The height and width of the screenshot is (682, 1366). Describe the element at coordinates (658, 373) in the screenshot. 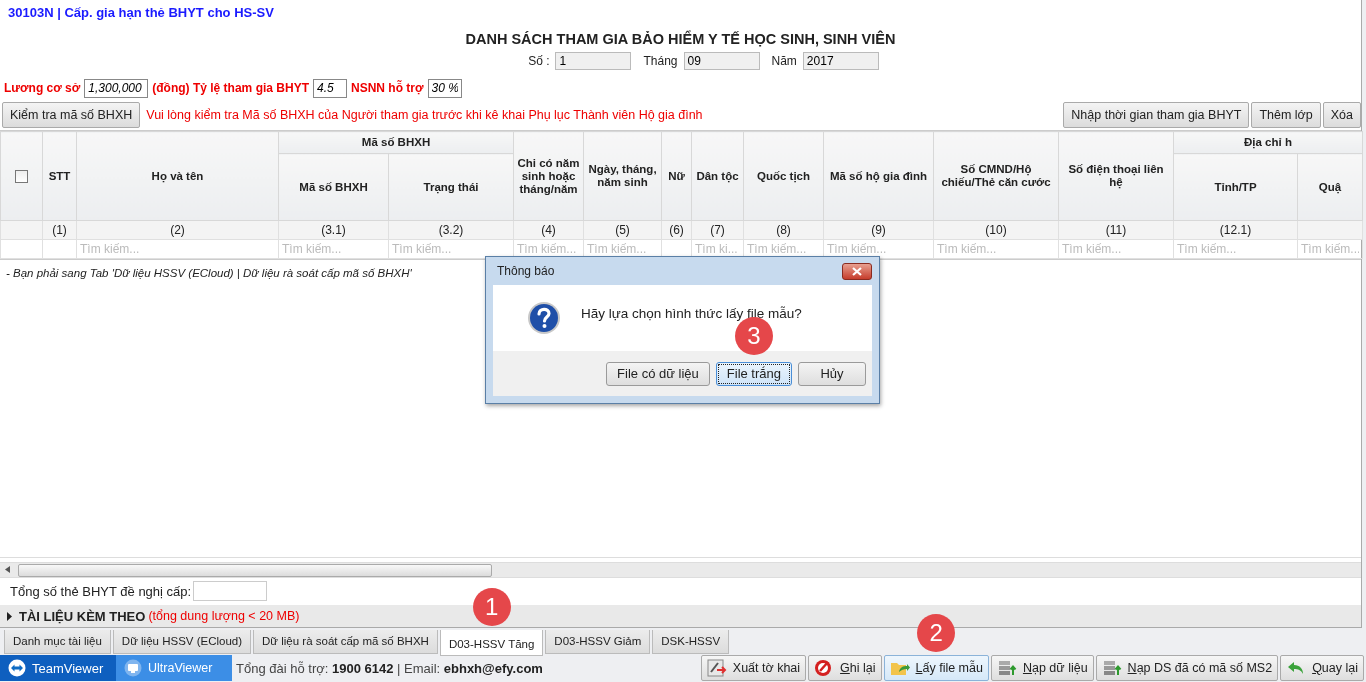

I see `dialog-button: File có dữ liệu` at that location.